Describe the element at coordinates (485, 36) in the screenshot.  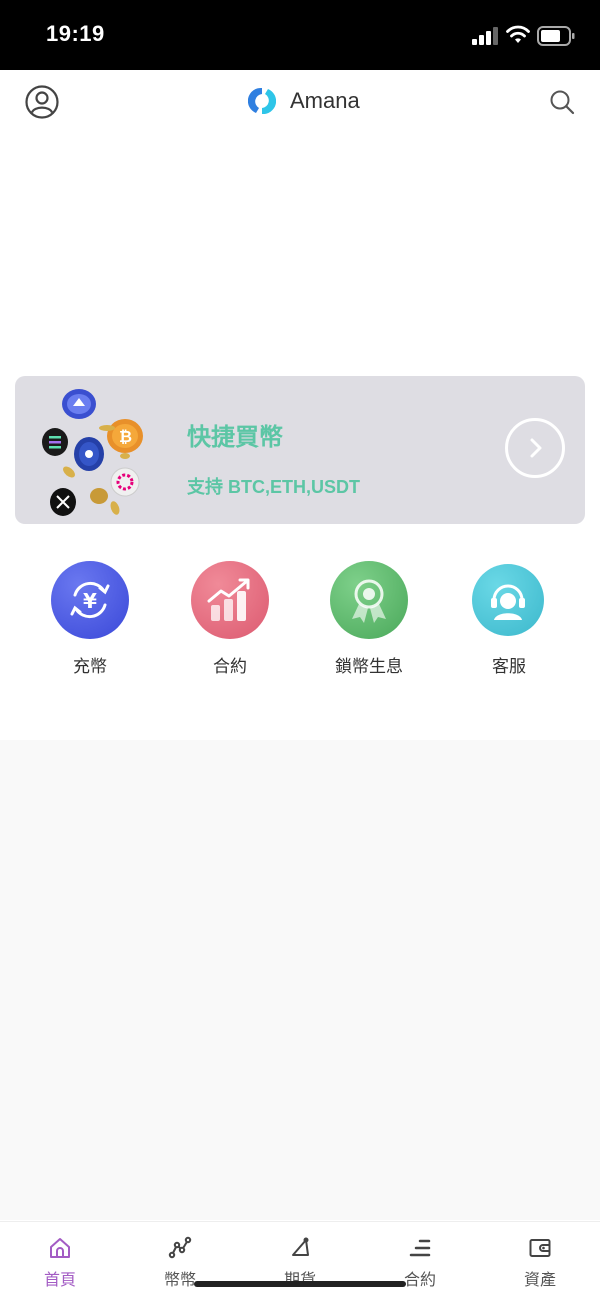
I see `signal-icon` at that location.